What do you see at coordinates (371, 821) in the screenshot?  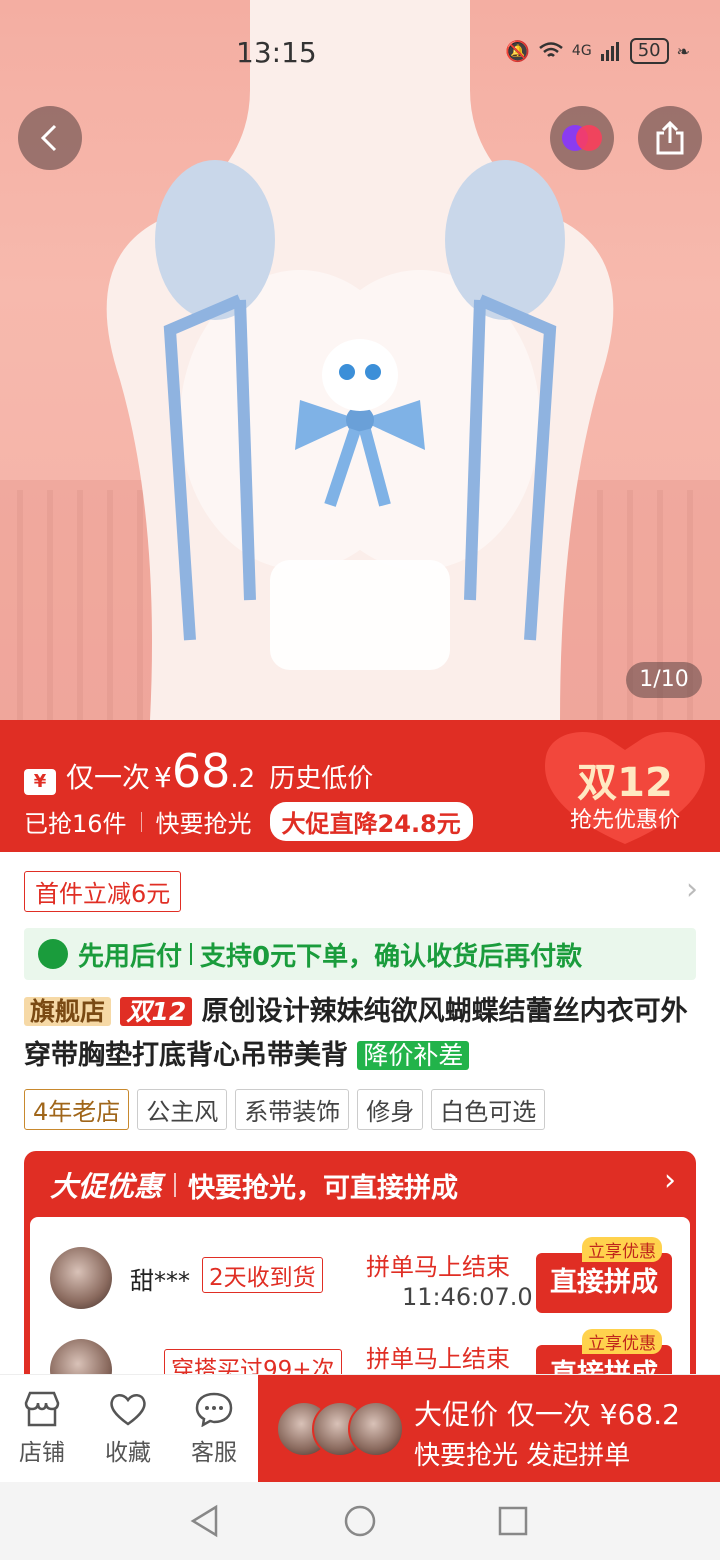 I see `promo-drop-badge: 大促直降24.8元` at bounding box center [371, 821].